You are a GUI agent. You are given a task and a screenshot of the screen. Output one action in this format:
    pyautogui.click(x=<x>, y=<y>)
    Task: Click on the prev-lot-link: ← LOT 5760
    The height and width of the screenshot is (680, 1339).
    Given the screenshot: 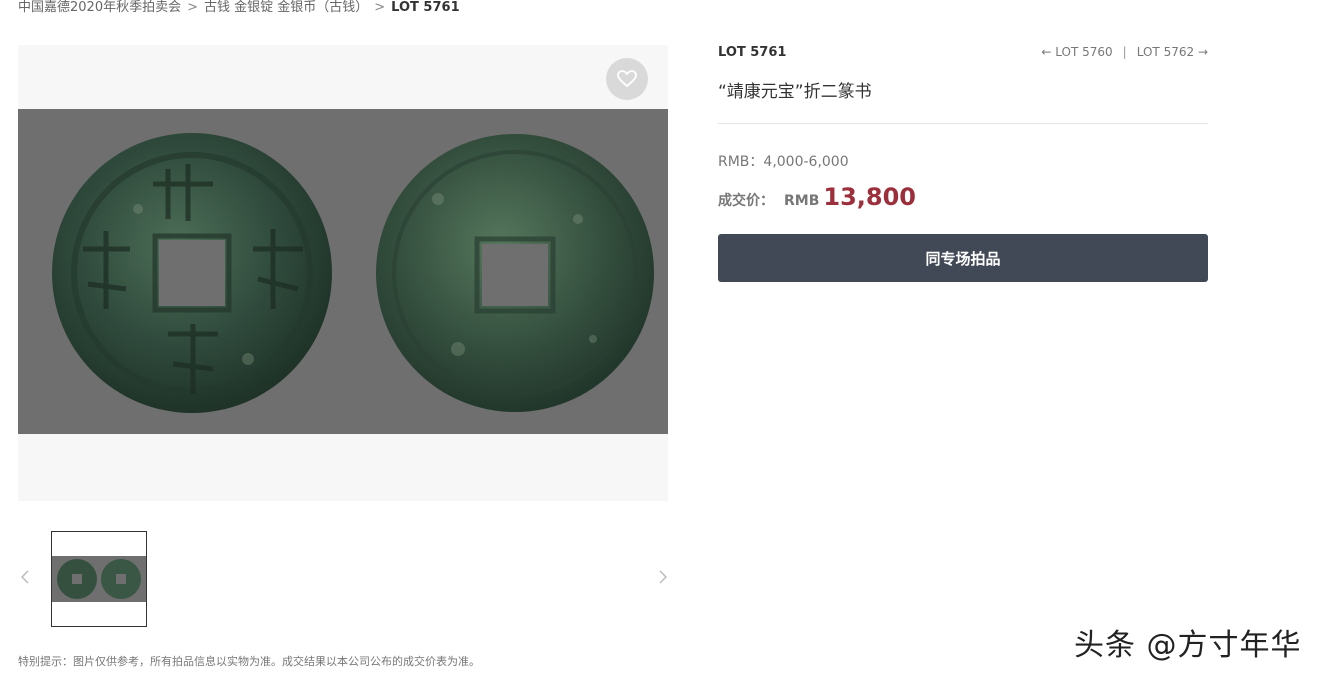 What is the action you would take?
    pyautogui.click(x=1076, y=52)
    